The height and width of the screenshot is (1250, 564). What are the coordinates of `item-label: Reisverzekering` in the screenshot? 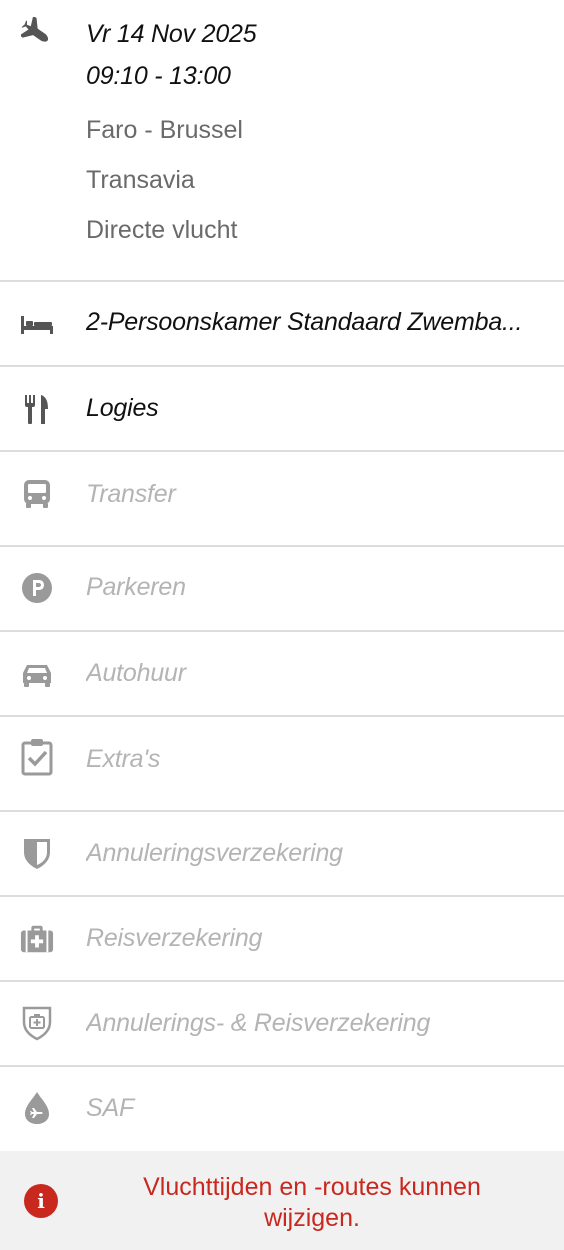 It's located at (174, 938).